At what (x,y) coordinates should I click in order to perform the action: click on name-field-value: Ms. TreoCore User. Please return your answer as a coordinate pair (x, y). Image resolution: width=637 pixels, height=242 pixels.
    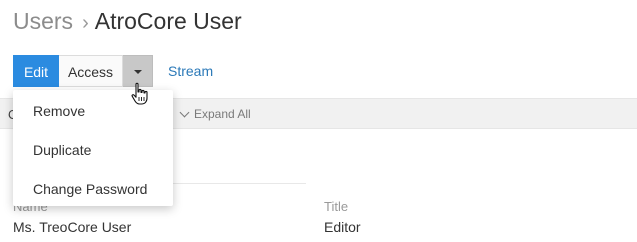
    Looking at the image, I should click on (72, 227).